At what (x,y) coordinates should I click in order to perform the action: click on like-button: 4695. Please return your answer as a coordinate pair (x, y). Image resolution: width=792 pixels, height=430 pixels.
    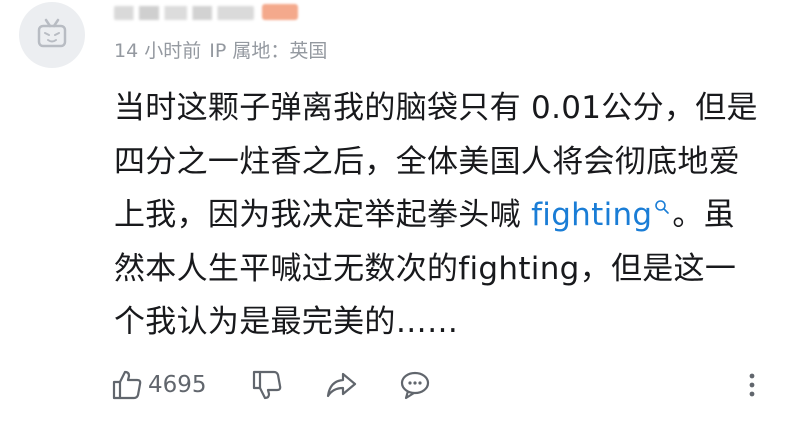
    Looking at the image, I should click on (158, 385).